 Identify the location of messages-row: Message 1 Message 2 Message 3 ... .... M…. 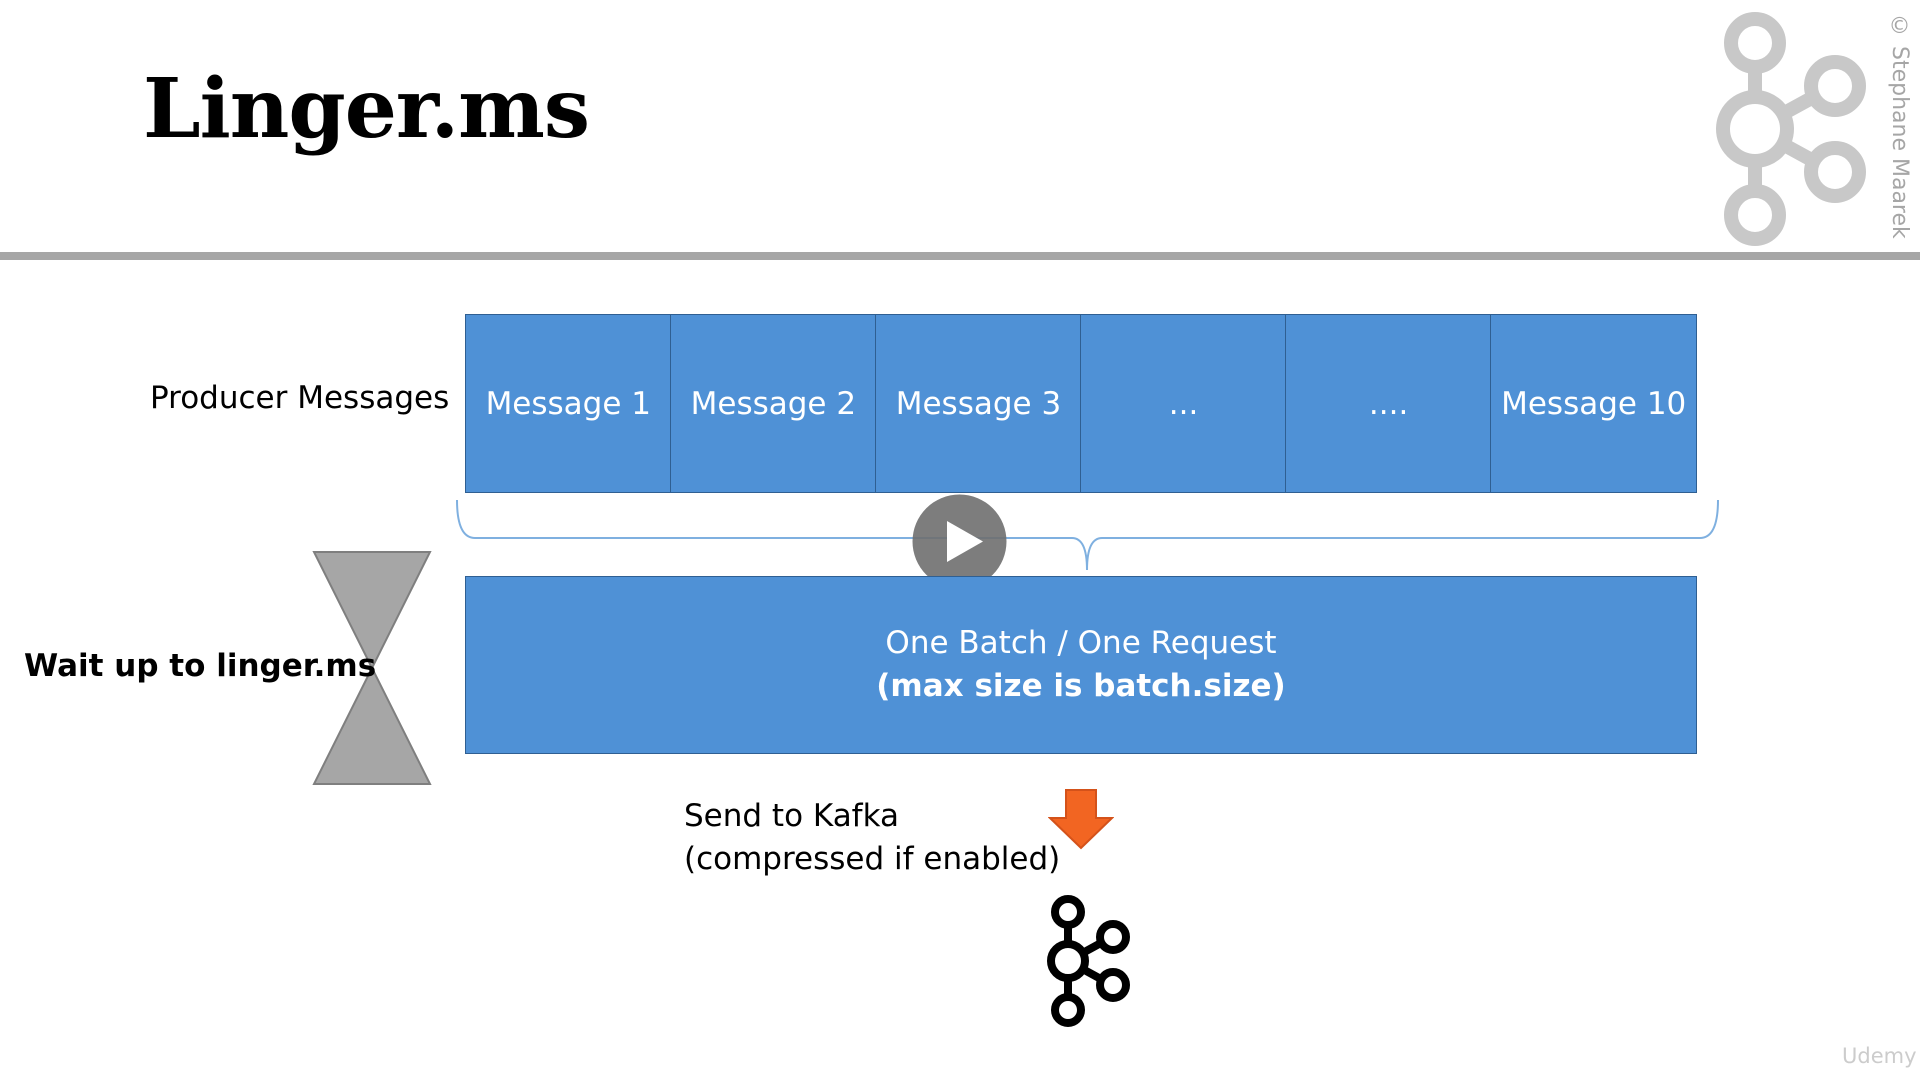
(1081, 403).